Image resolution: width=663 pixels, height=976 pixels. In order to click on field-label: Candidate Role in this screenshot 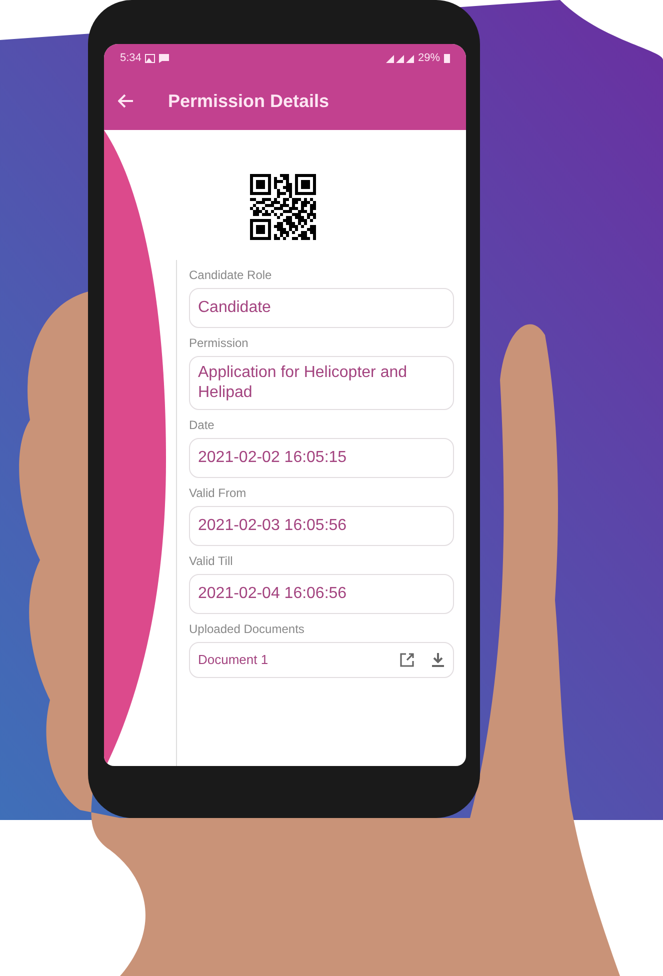, I will do `click(231, 275)`.